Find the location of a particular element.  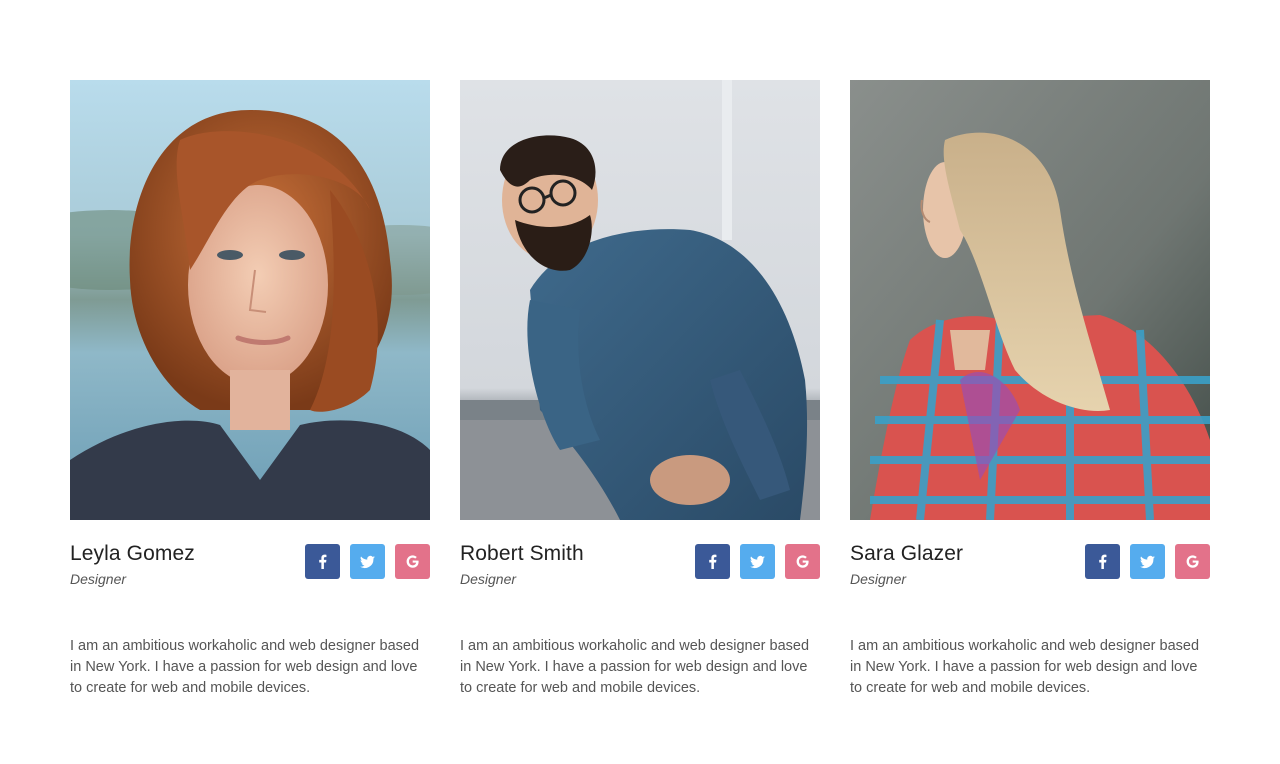

member-info: Sara Glazer Designer is located at coordinates (906, 565).